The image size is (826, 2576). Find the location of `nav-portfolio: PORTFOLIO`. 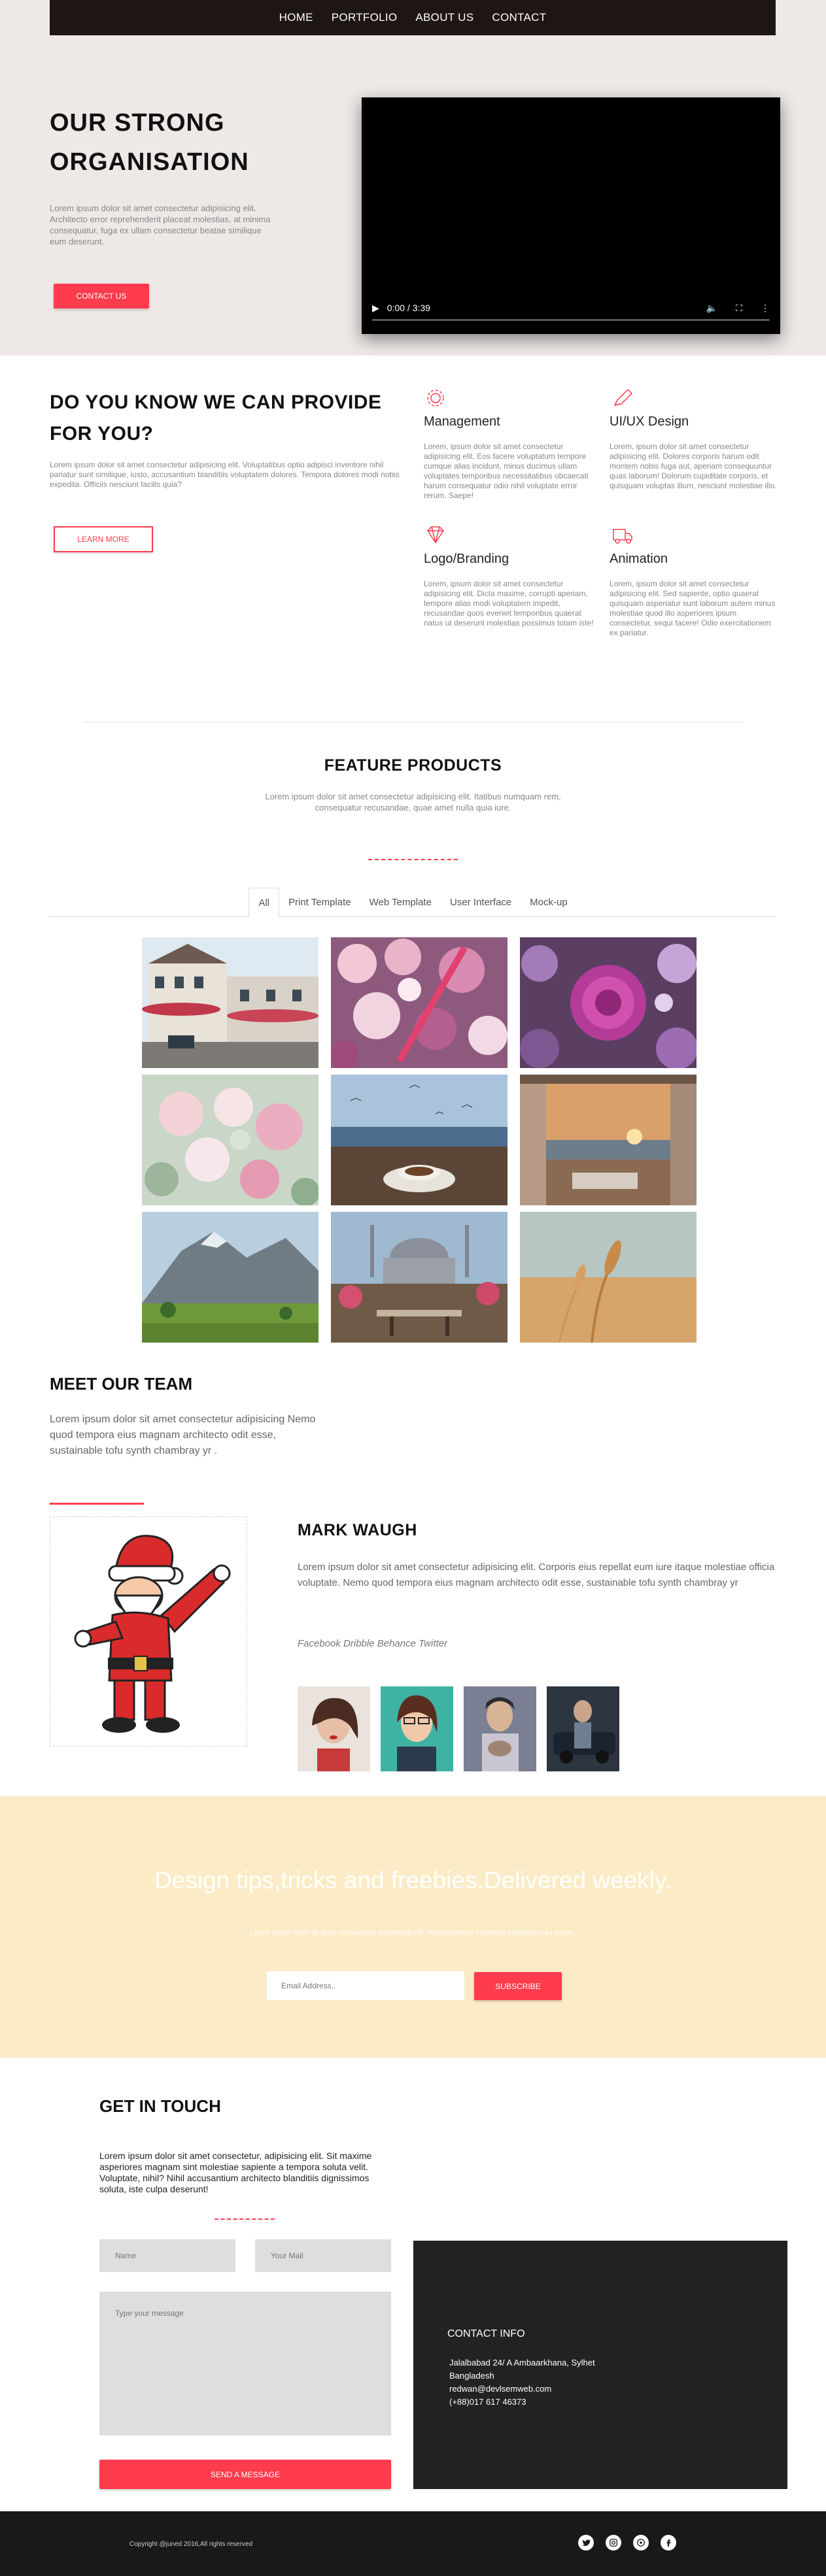

nav-portfolio: PORTFOLIO is located at coordinates (365, 17).